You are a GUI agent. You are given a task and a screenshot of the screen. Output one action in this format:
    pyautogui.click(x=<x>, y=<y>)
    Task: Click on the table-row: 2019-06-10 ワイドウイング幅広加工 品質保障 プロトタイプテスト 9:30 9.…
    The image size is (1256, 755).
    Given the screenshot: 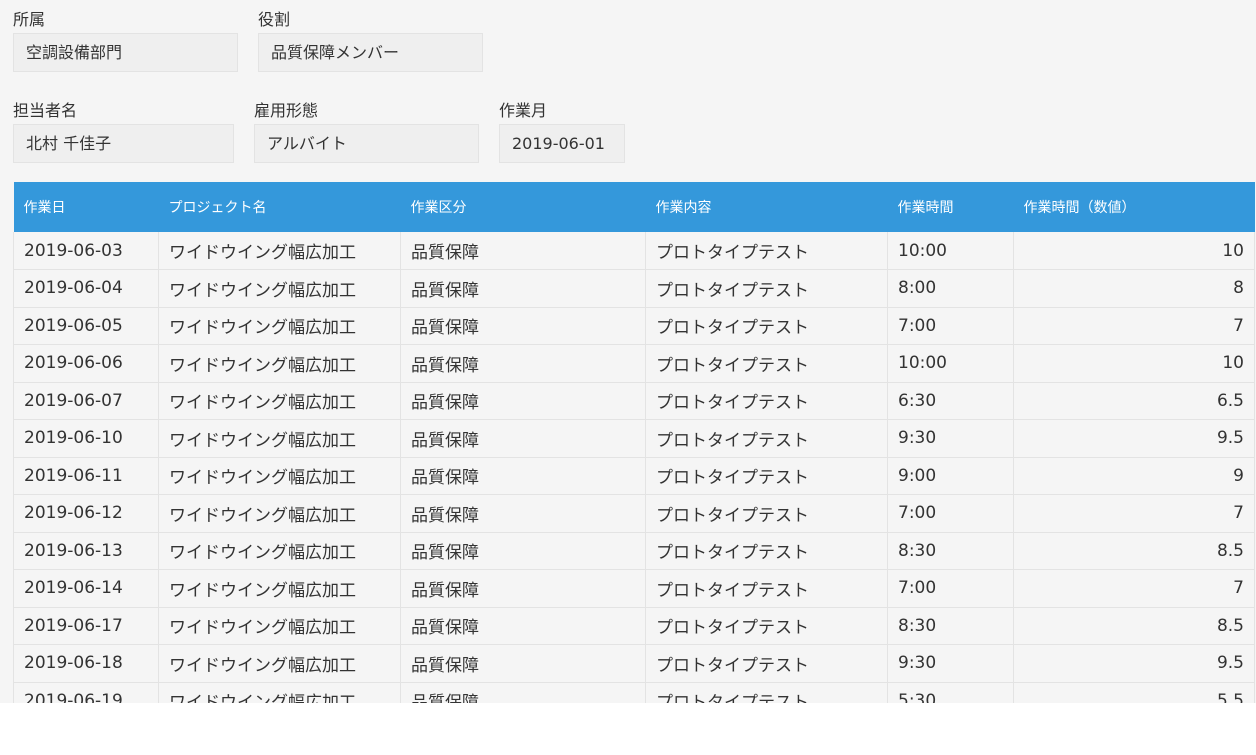 What is the action you would take?
    pyautogui.click(x=634, y=438)
    